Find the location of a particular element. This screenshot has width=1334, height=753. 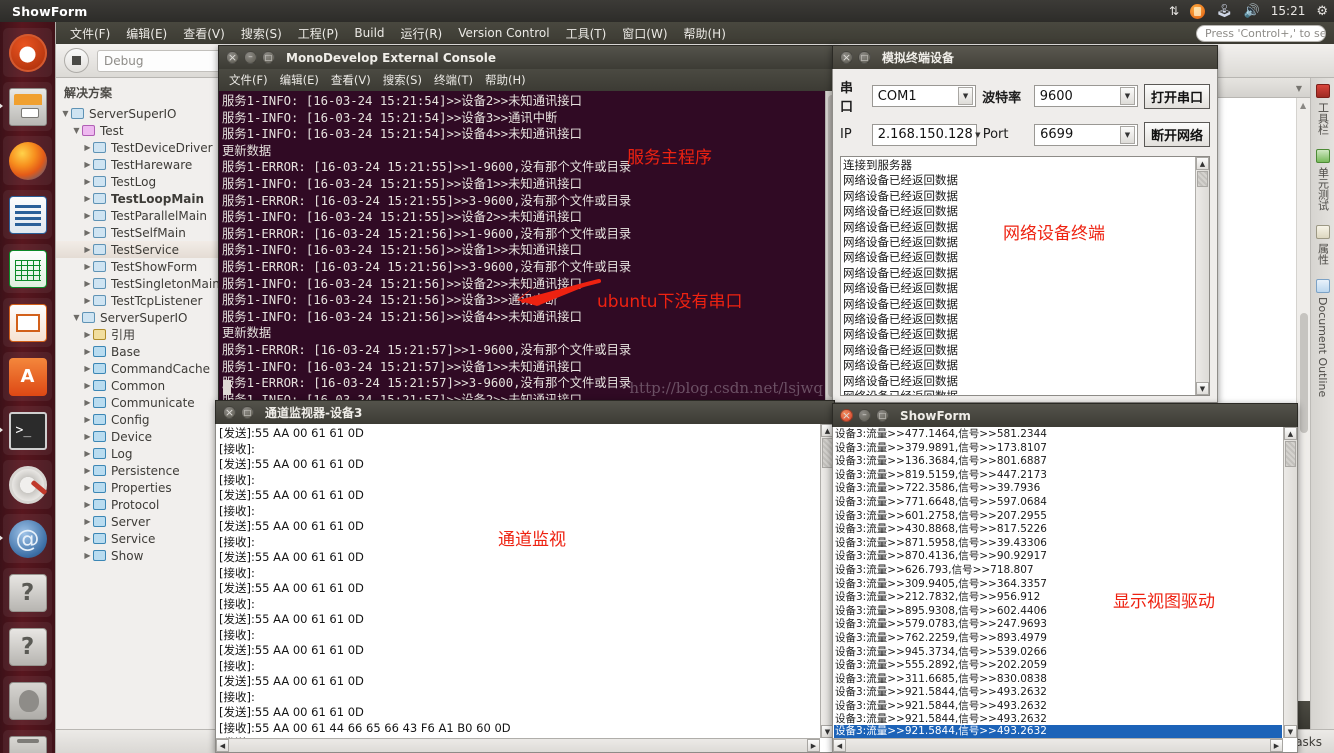

channel-monitor-titlebar: 通道监视器-设备3 is located at coordinates (525, 412).